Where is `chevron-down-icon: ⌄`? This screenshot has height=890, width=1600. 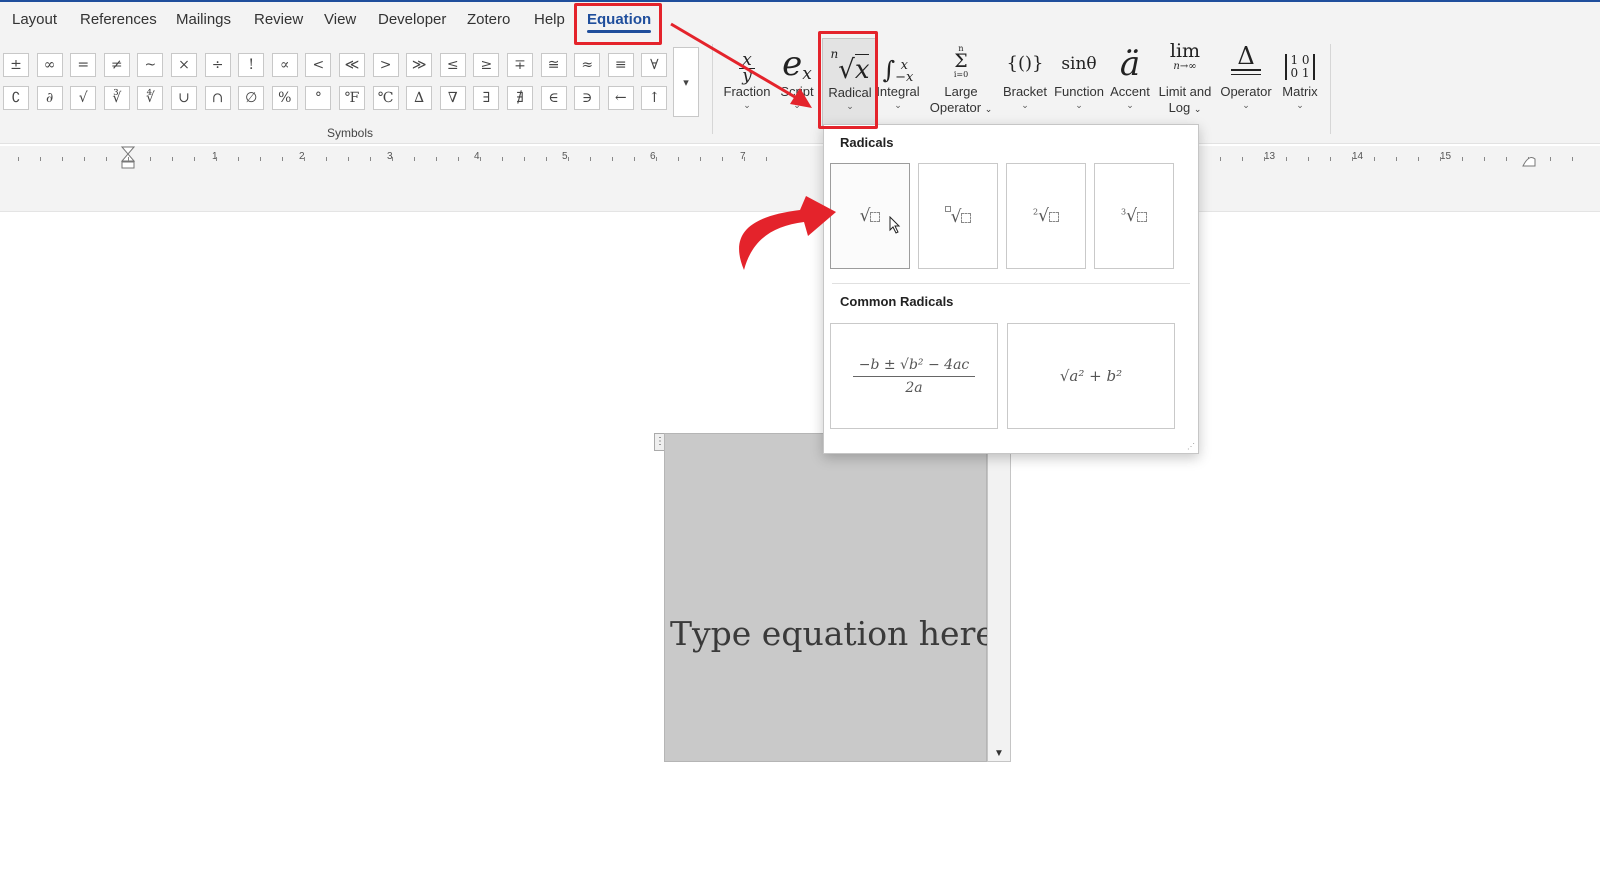
chevron-down-icon: ⌄ is located at coordinates (1300, 105).